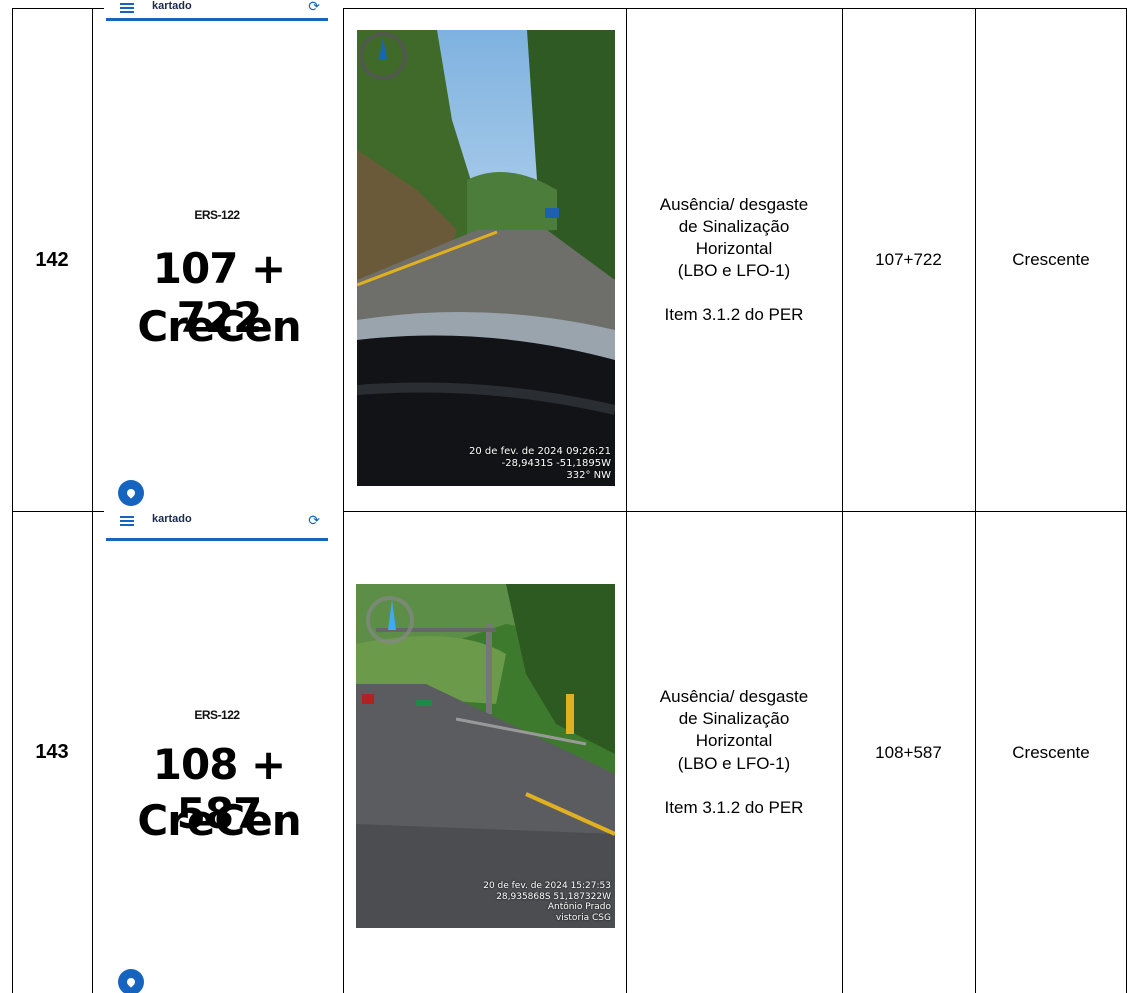 The width and height of the screenshot is (1127, 993). I want to click on item-number: 143, so click(52, 752).